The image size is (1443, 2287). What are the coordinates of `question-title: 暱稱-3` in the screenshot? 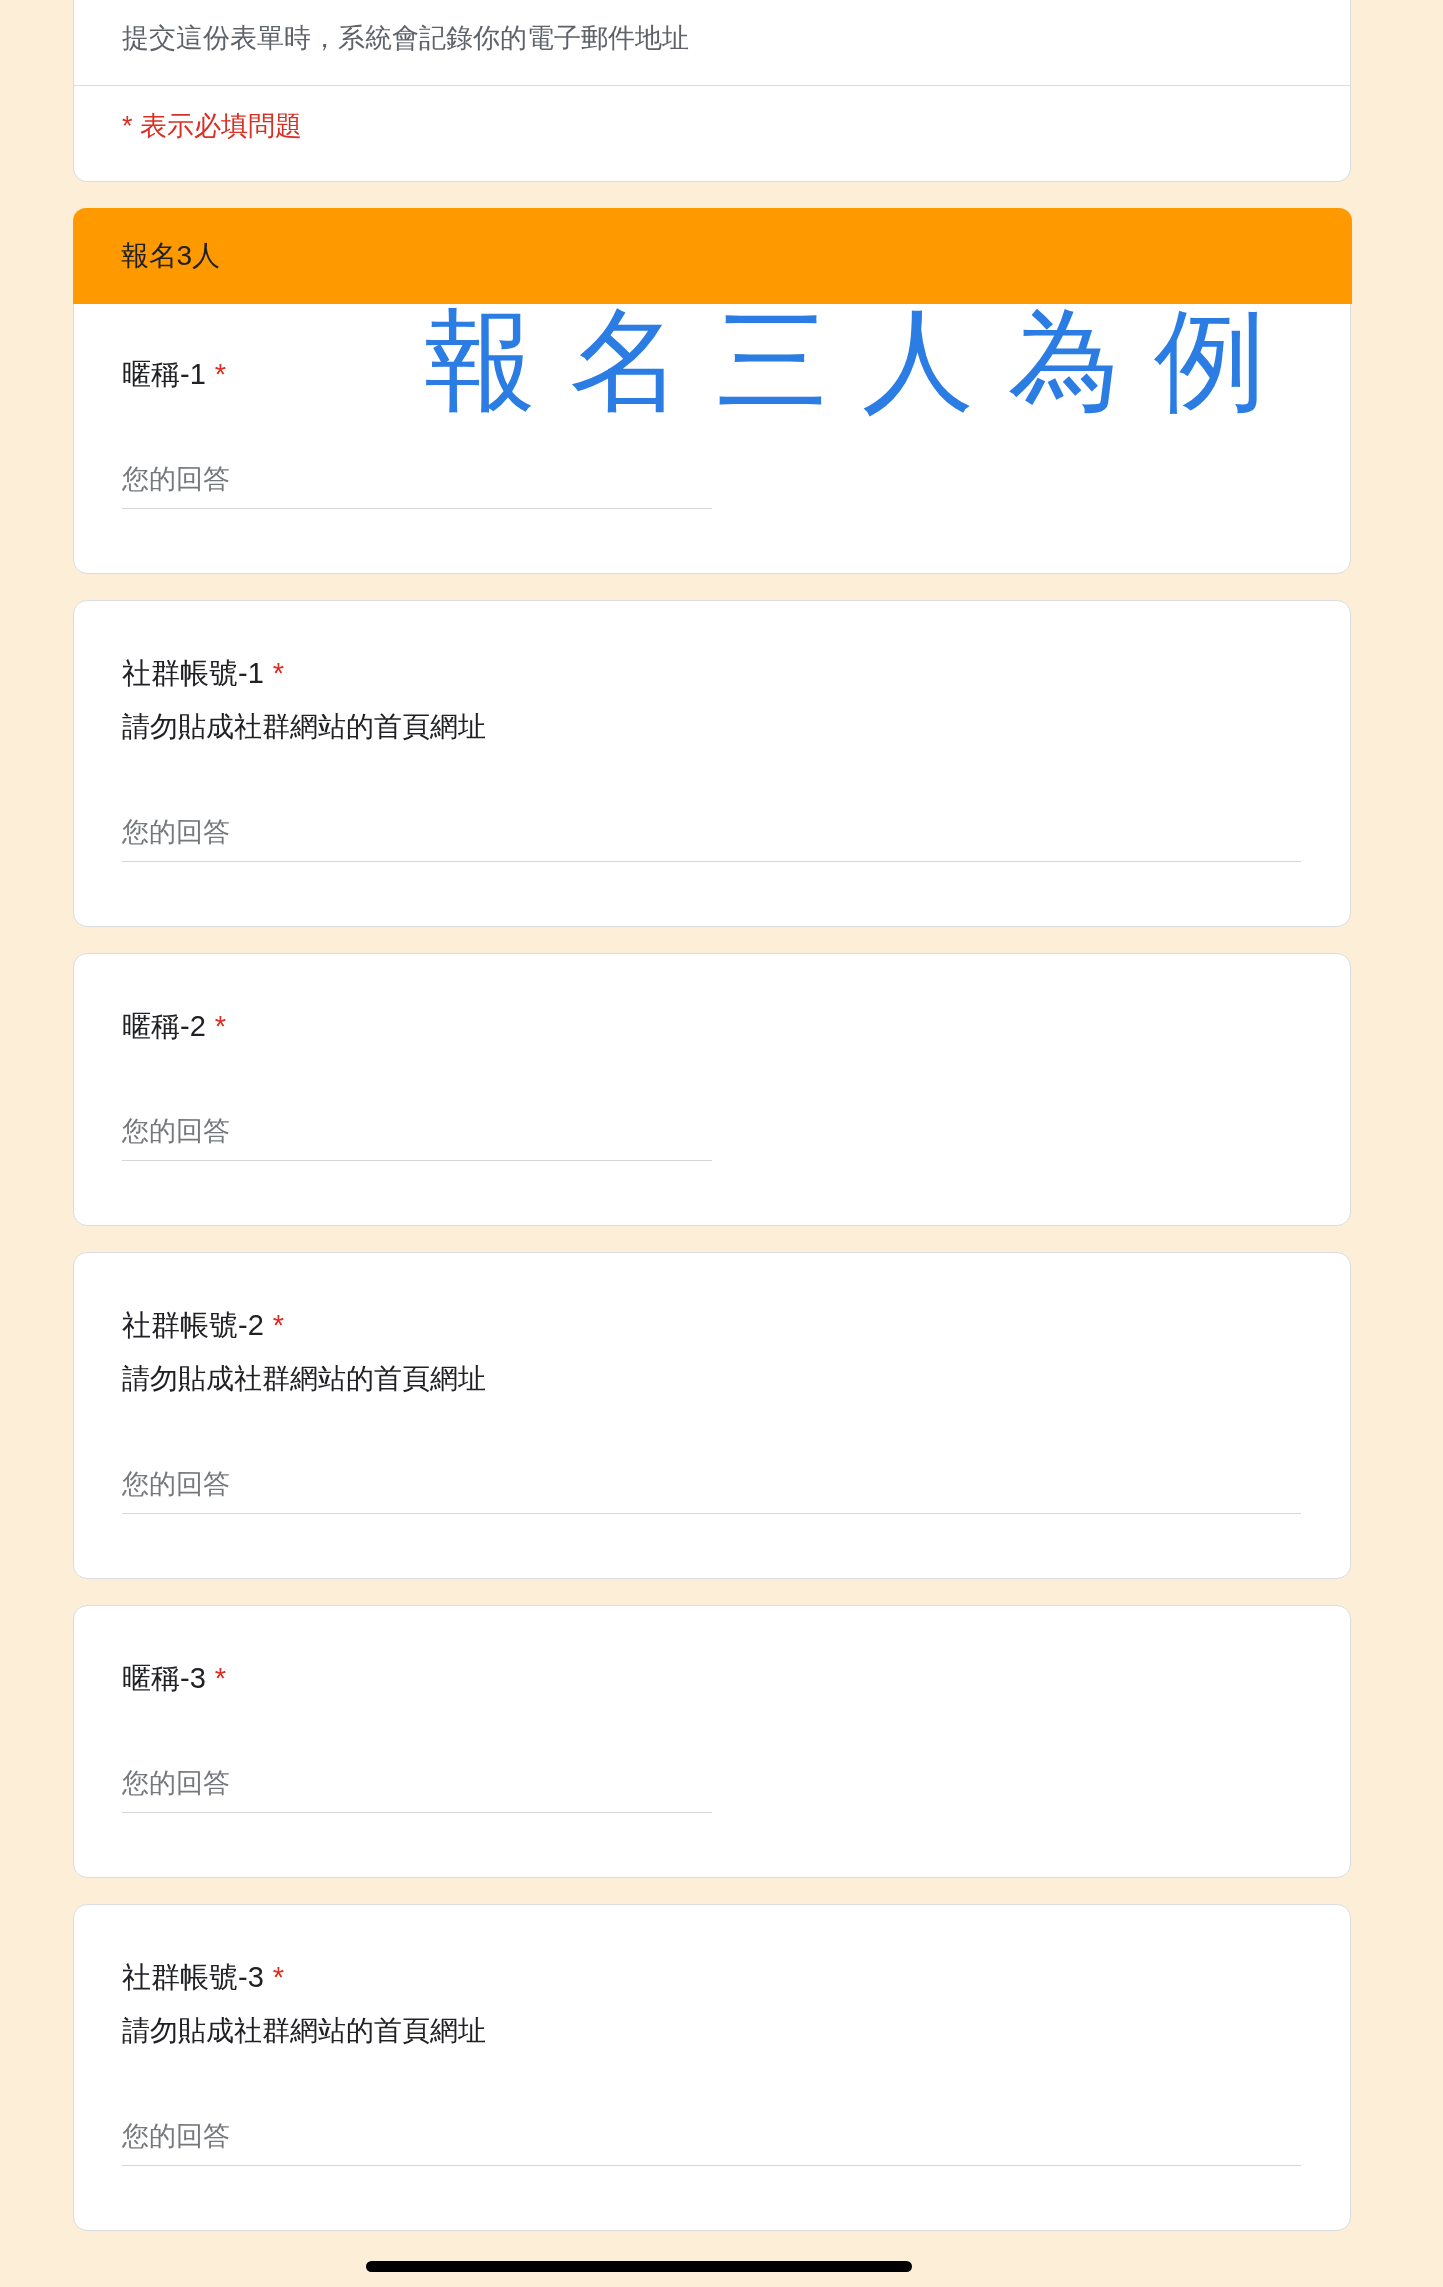 It's located at (164, 1678).